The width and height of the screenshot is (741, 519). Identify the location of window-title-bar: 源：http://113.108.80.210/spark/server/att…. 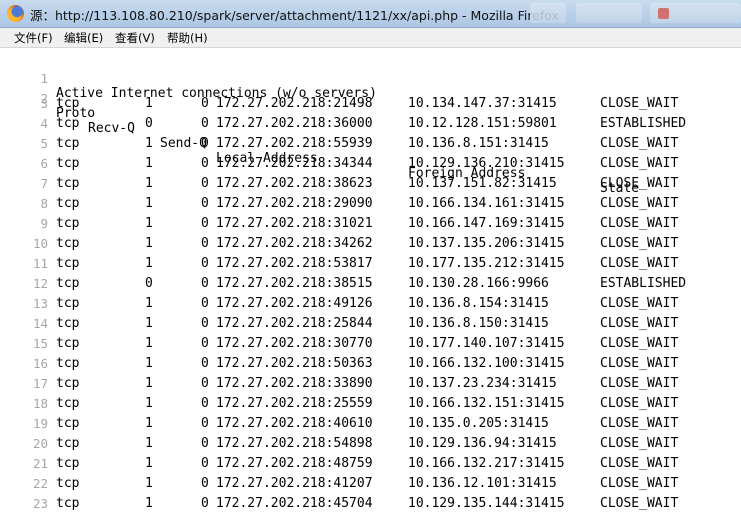
(370, 14).